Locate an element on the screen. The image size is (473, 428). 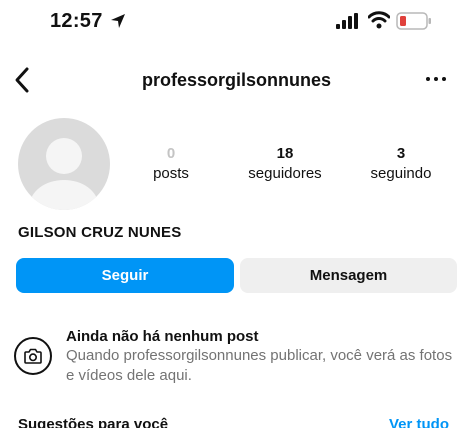
default-avatar-icon is located at coordinates (64, 164).